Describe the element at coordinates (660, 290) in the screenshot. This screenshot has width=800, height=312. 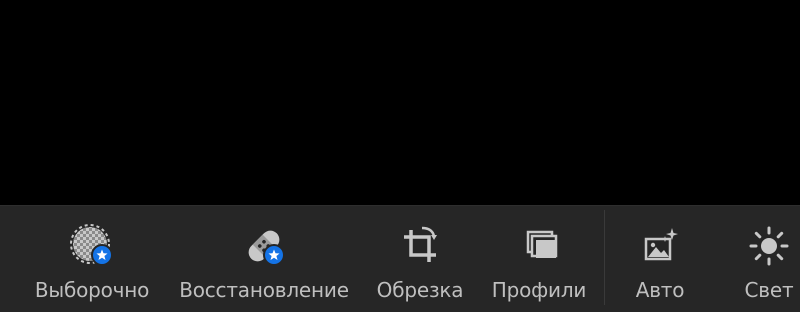
I see `tool-label: Авто` at that location.